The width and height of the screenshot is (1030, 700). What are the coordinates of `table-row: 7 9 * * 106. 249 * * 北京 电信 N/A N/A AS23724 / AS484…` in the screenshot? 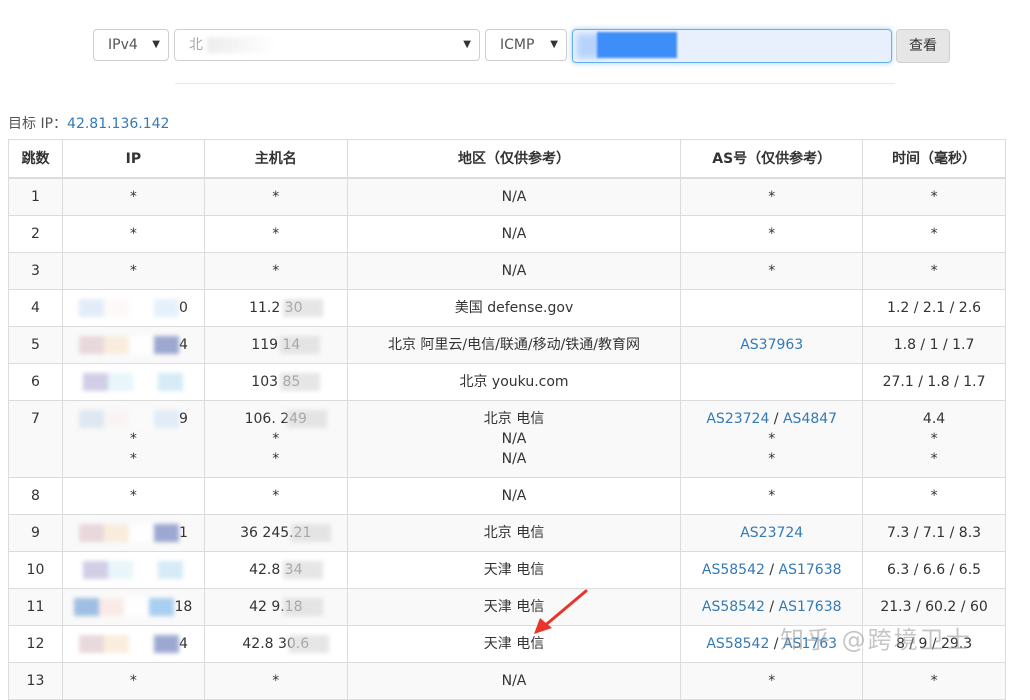 It's located at (507, 439).